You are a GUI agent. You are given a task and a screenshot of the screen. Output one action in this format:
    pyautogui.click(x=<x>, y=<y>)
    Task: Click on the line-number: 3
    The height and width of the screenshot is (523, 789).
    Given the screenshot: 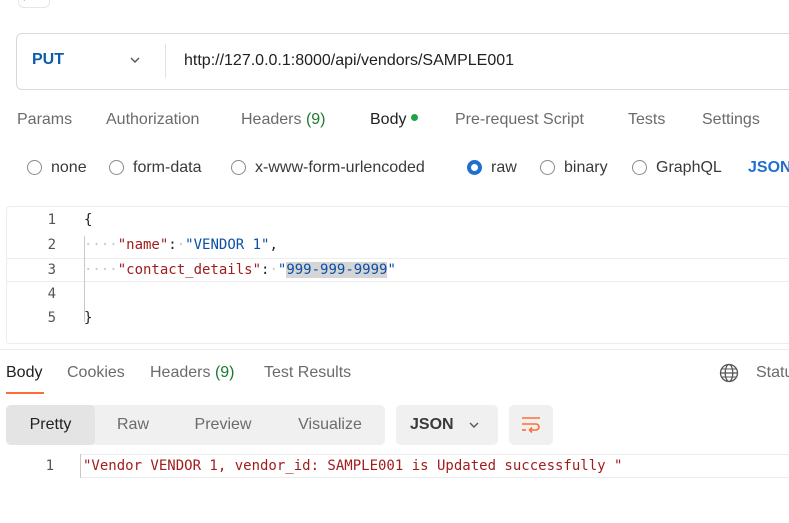 What is the action you would take?
    pyautogui.click(x=51, y=270)
    